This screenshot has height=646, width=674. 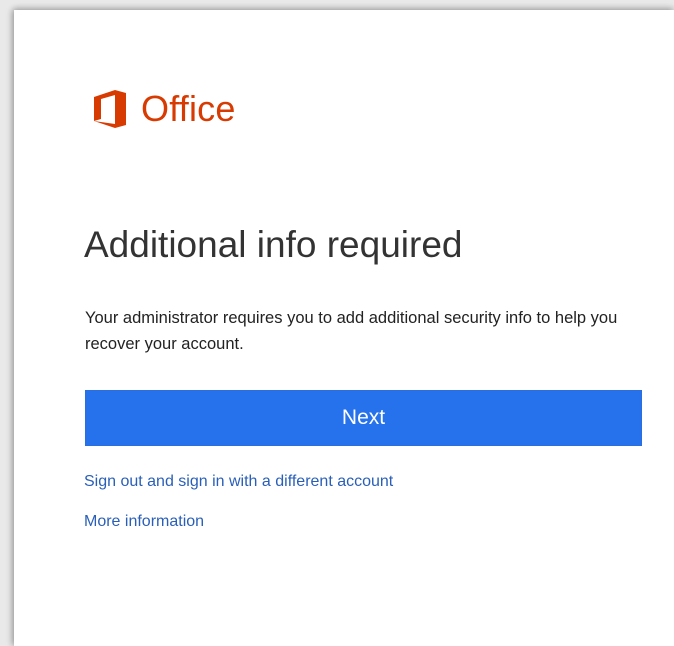 I want to click on office-logo-icon, so click(x=110, y=109).